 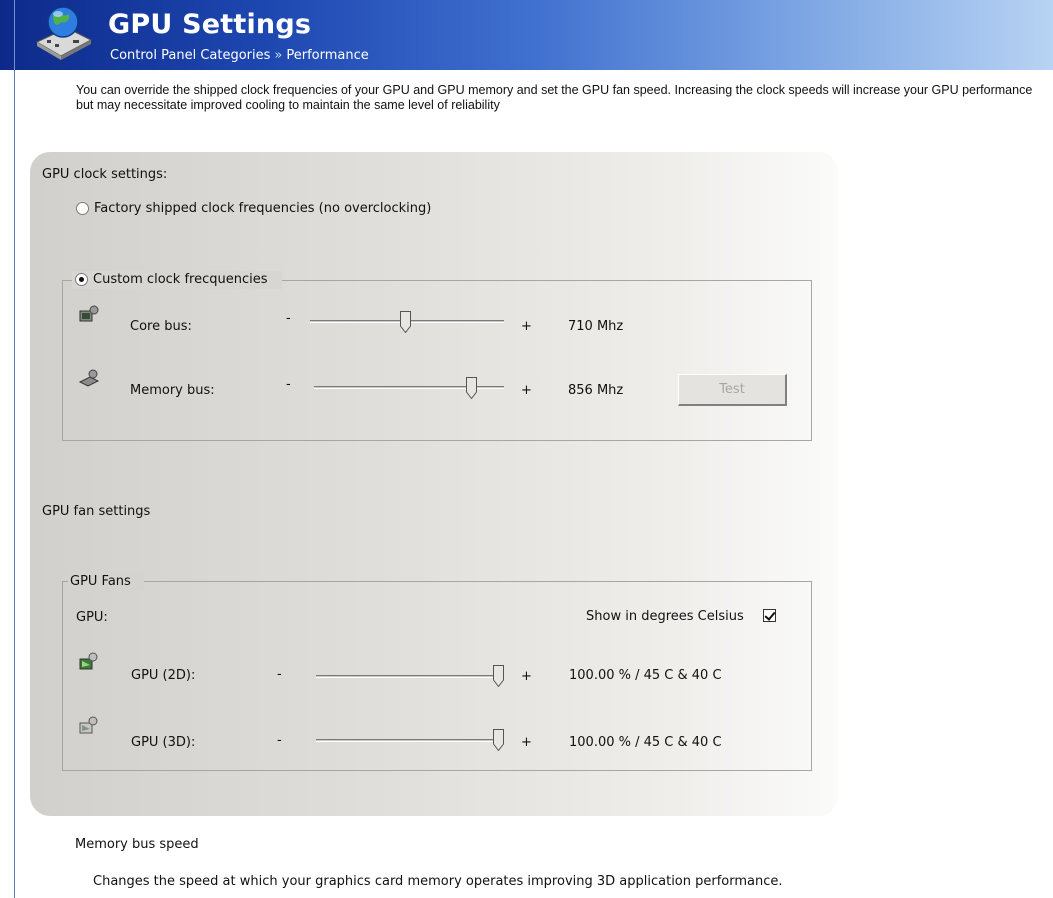 What do you see at coordinates (88, 725) in the screenshot?
I see `fan-3d-icon` at bounding box center [88, 725].